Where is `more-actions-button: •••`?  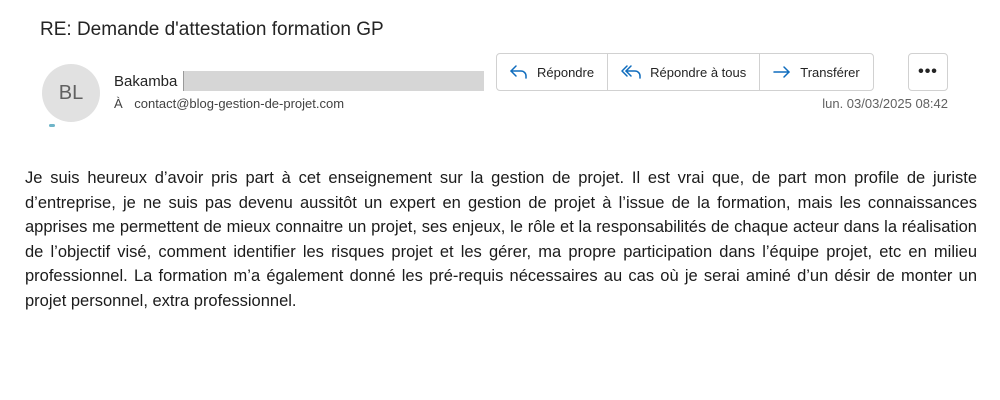
more-actions-button: ••• is located at coordinates (928, 72).